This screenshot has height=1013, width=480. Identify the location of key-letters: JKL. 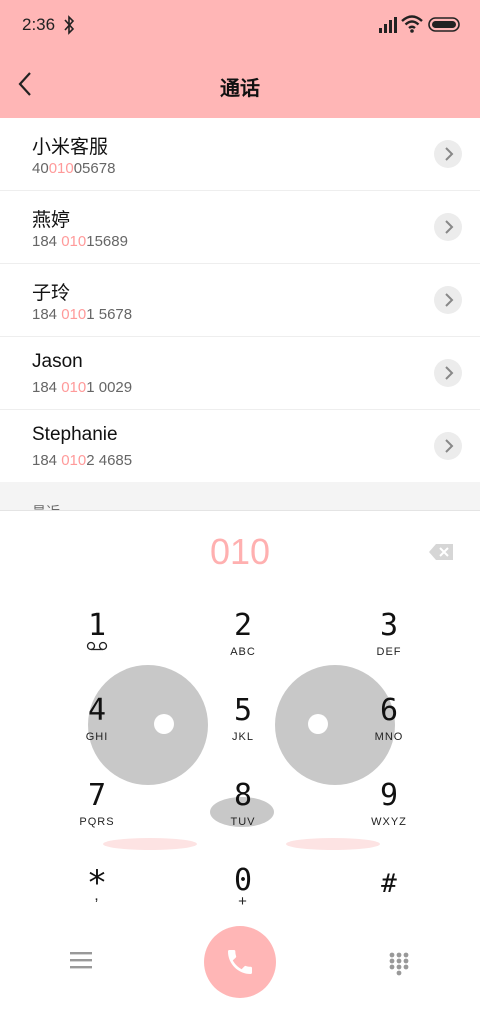
(243, 737).